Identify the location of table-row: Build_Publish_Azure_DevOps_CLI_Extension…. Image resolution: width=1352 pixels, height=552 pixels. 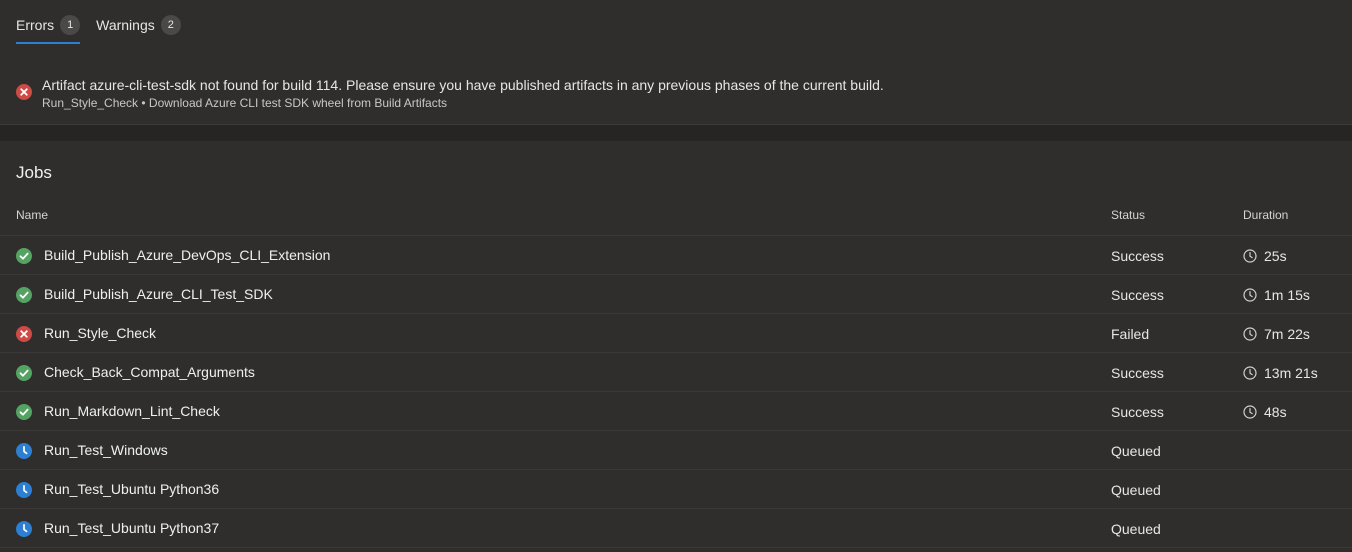
(676, 255).